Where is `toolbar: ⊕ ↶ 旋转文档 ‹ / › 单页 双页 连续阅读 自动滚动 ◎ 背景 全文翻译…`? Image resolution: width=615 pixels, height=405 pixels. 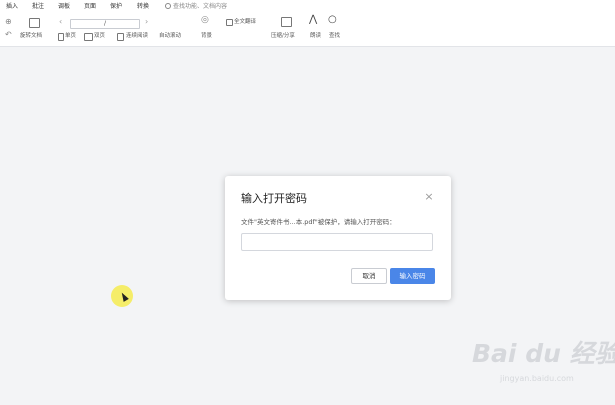 toolbar: ⊕ ↶ 旋转文档 ‹ / › 单页 双页 连续阅读 自动滚动 ◎ 背景 全文翻译… is located at coordinates (307, 30).